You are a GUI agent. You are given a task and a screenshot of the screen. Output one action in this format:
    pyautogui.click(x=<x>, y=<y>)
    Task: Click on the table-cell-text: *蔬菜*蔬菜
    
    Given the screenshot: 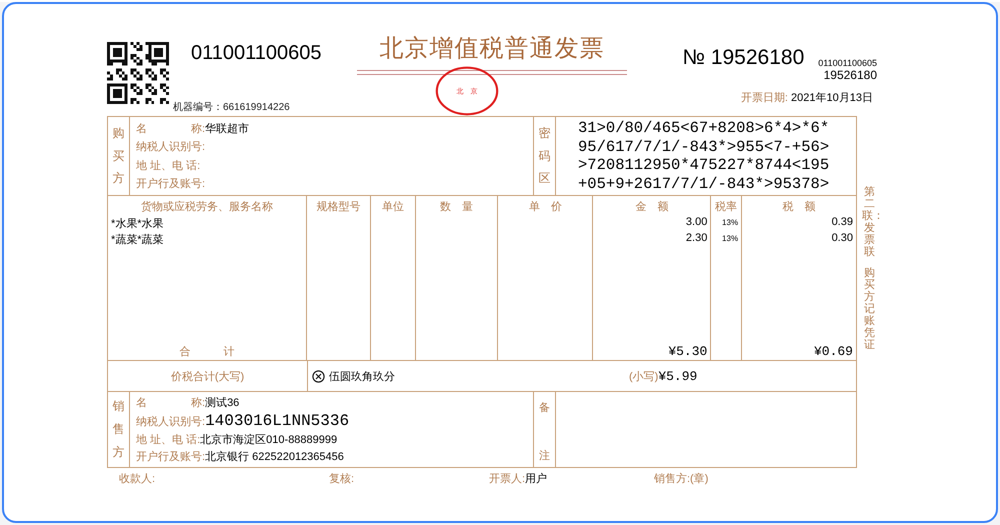 What is the action you would take?
    pyautogui.click(x=137, y=239)
    